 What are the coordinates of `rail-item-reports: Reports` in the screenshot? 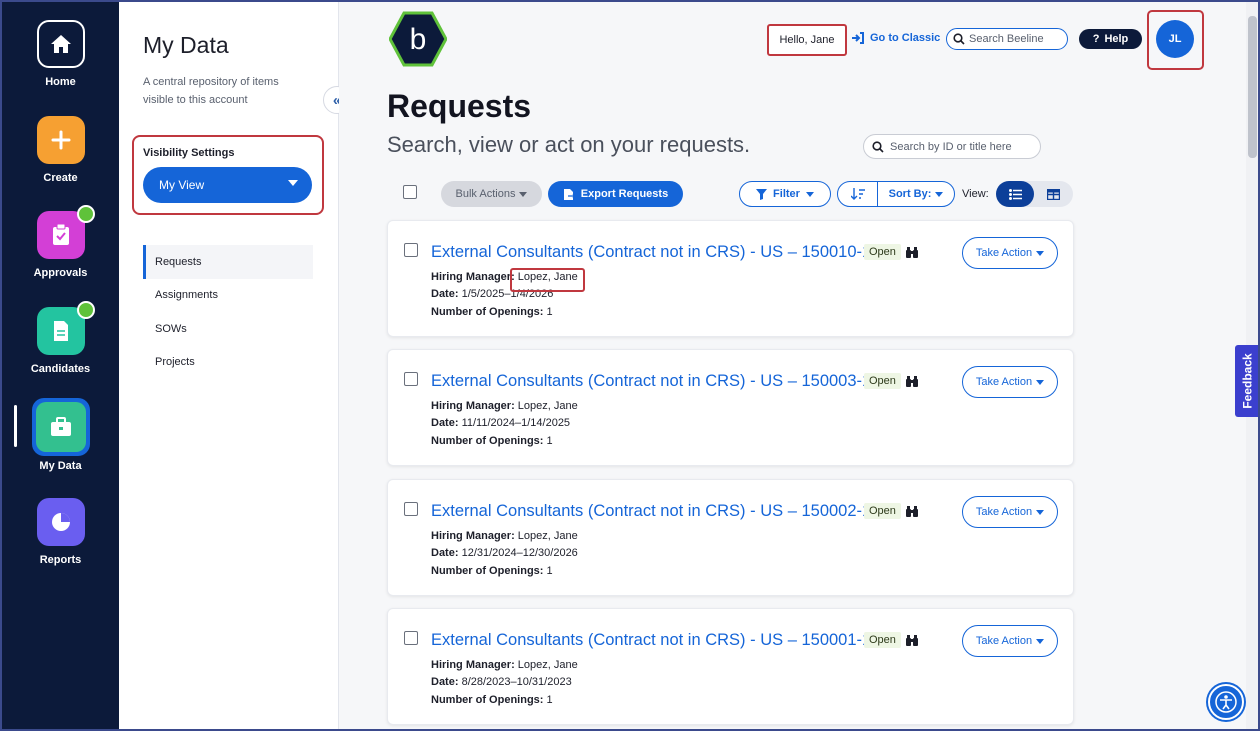 It's located at (60, 532).